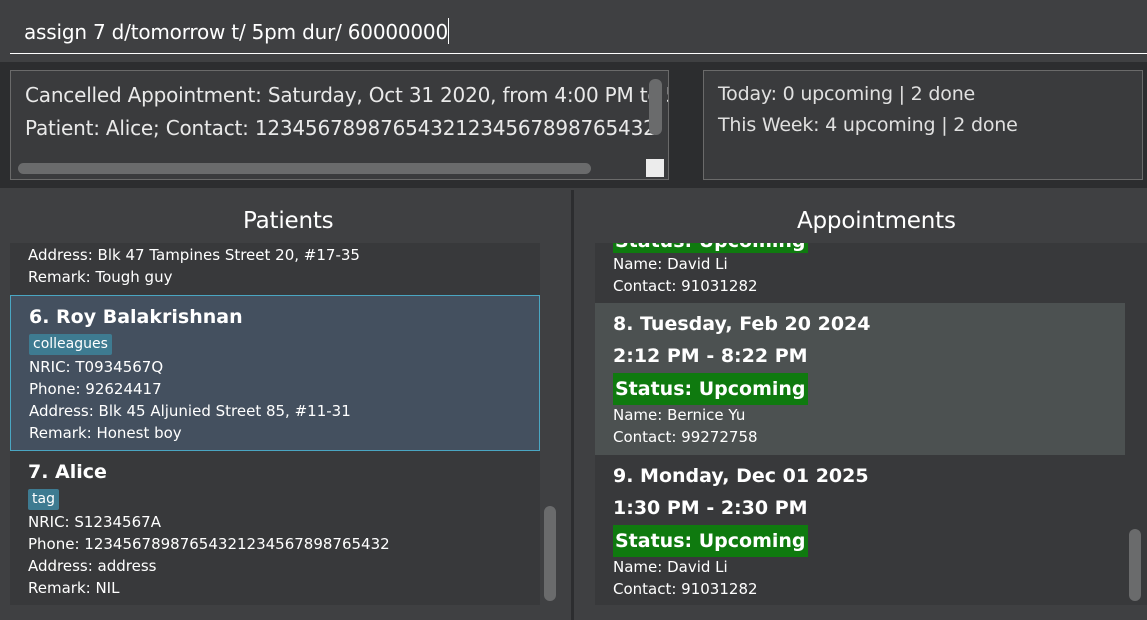  What do you see at coordinates (70, 344) in the screenshot?
I see `patient-tag: colleagues` at bounding box center [70, 344].